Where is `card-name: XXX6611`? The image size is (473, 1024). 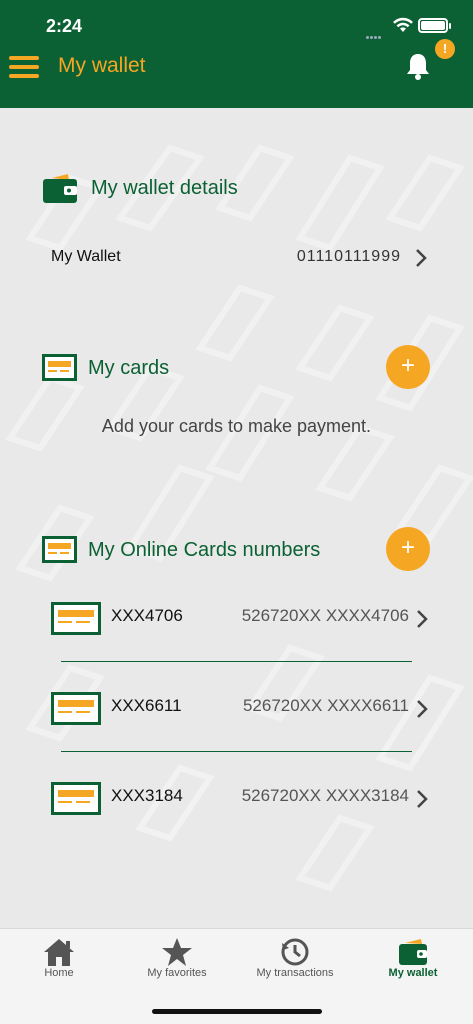 card-name: XXX6611 is located at coordinates (146, 705).